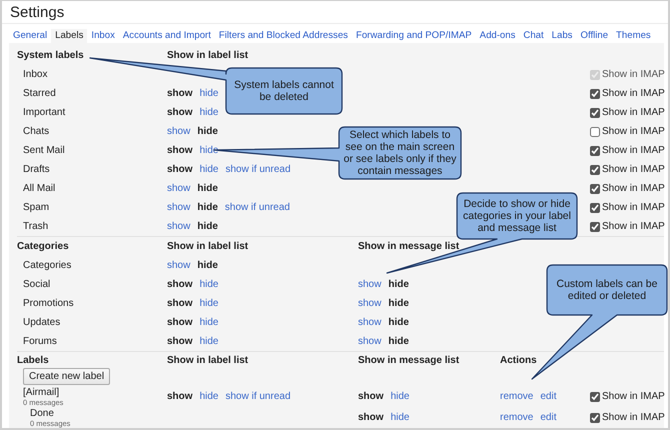  What do you see at coordinates (39, 93) in the screenshot?
I see `label-name: Starred` at bounding box center [39, 93].